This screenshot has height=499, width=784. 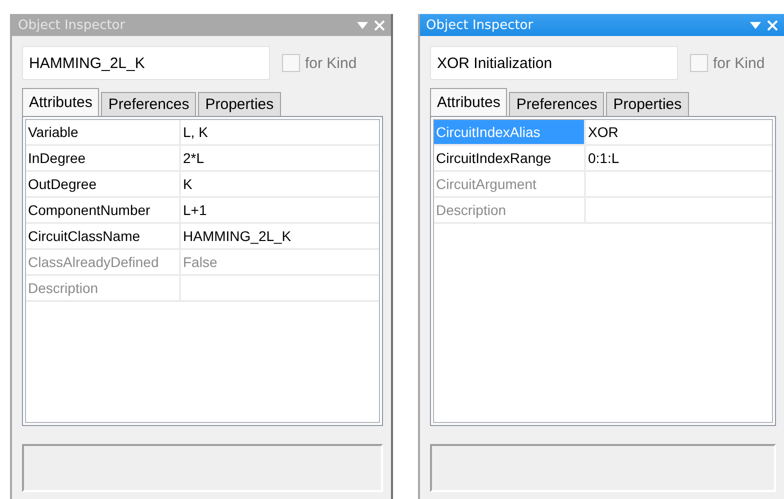 What do you see at coordinates (280, 158) in the screenshot?
I see `property-value: 2*L` at bounding box center [280, 158].